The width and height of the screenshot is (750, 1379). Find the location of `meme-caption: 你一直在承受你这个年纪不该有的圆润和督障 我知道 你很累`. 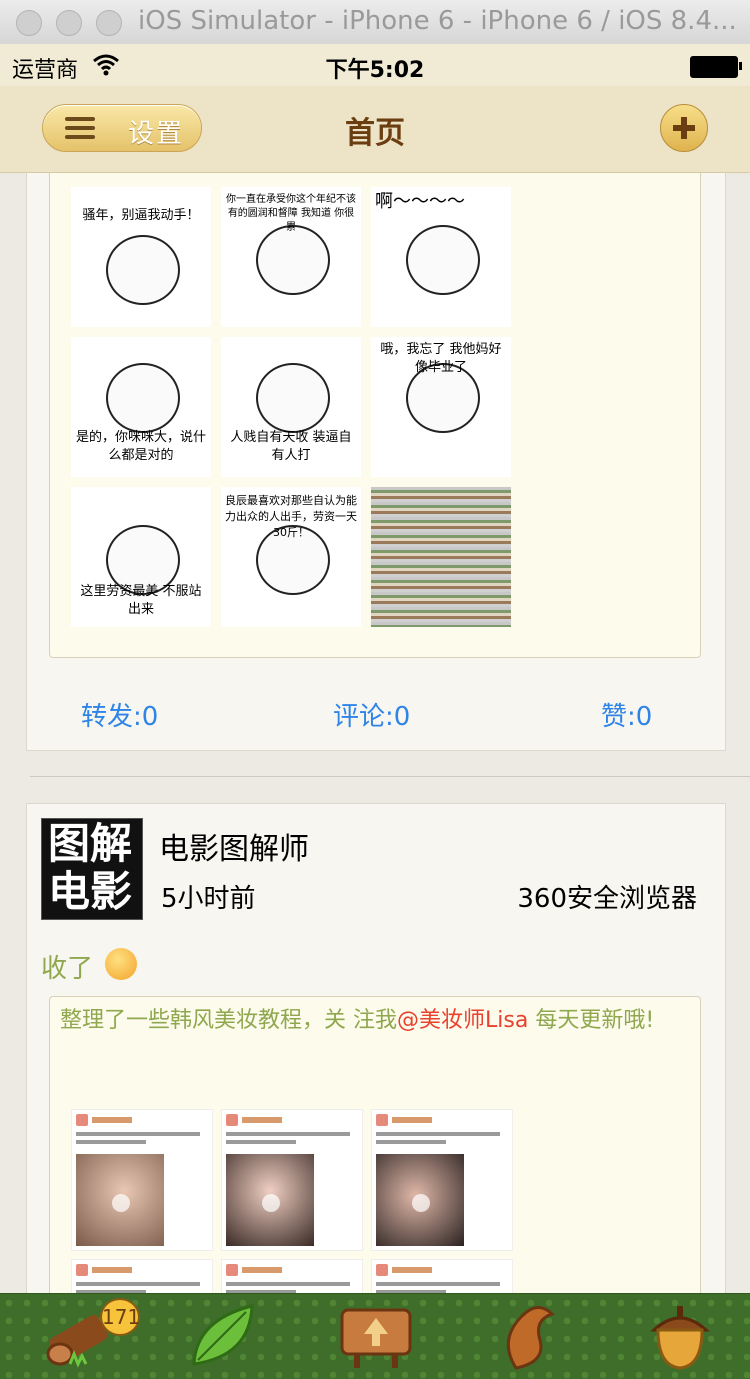

meme-caption: 你一直在承受你这个年纪不该有的圆润和督障 我知道 你很累 is located at coordinates (291, 213).